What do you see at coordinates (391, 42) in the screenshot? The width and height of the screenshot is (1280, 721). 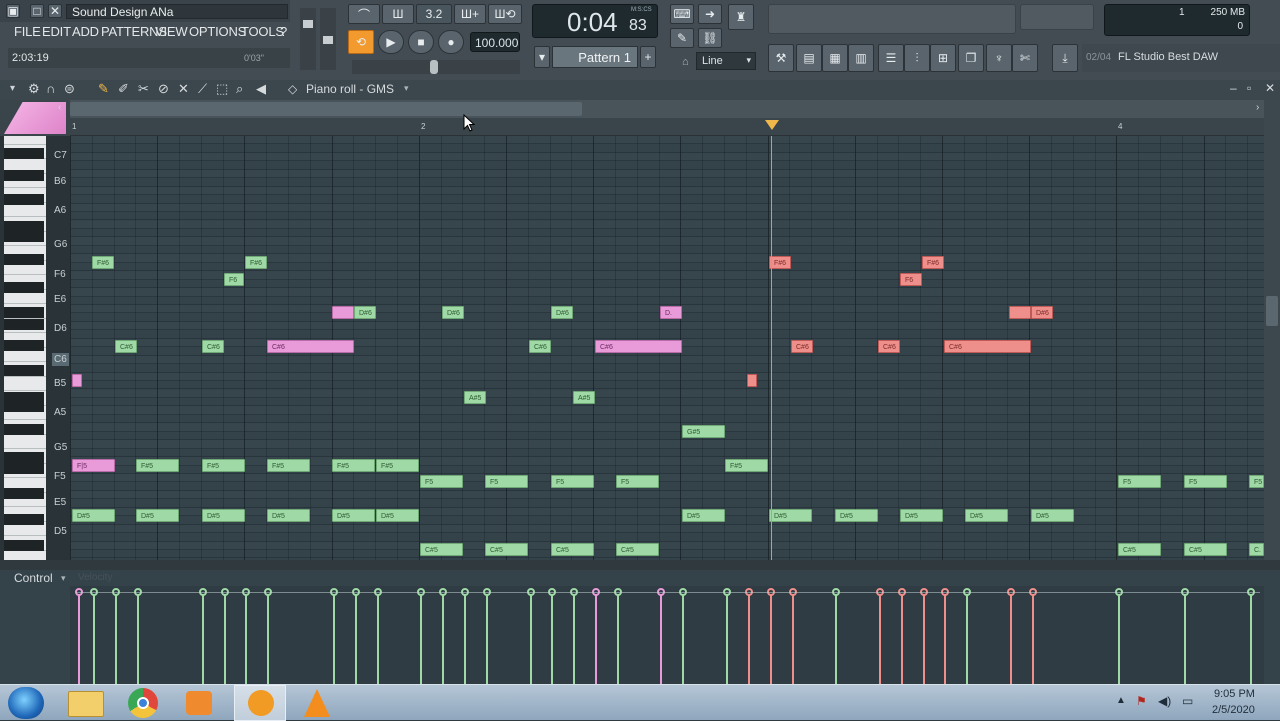 I see `play-button: ▶` at bounding box center [391, 42].